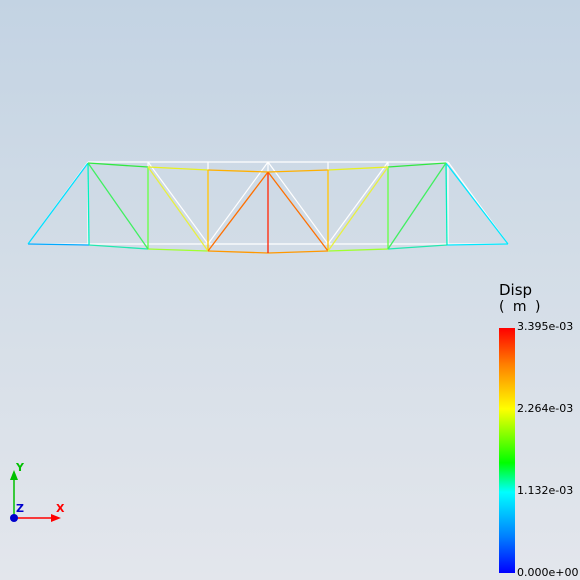 The height and width of the screenshot is (580, 580). What do you see at coordinates (507, 450) in the screenshot?
I see `color-scale-bar` at bounding box center [507, 450].